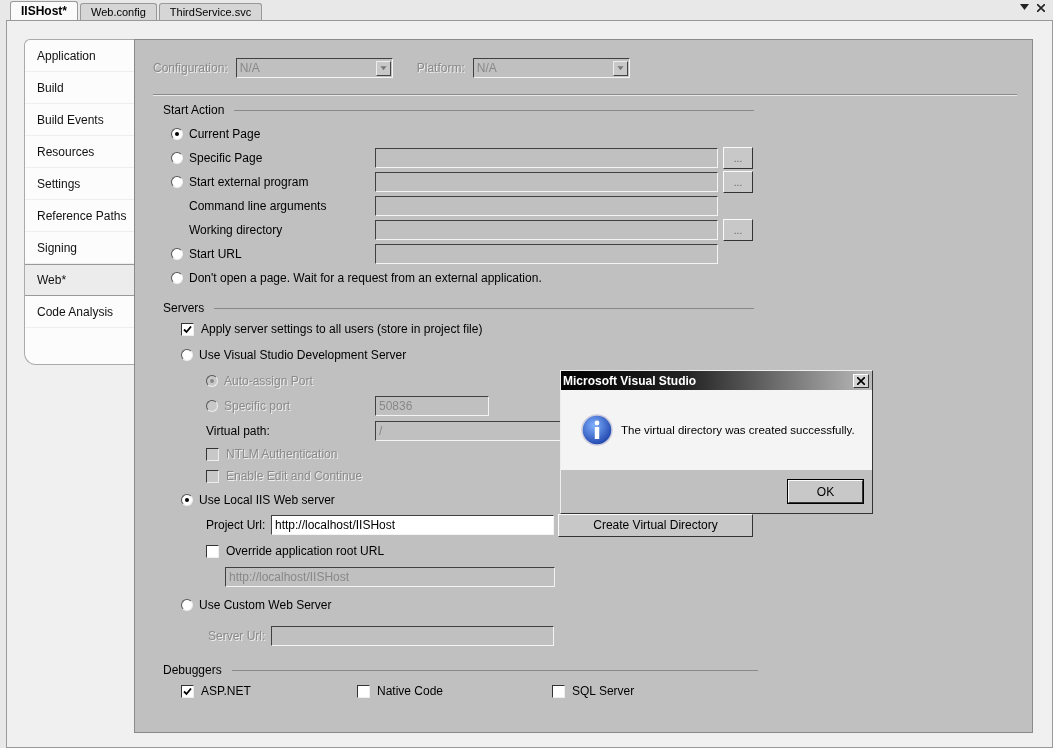 The image size is (1053, 748). What do you see at coordinates (238, 431) in the screenshot?
I see `option-label: Virtual path:` at bounding box center [238, 431].